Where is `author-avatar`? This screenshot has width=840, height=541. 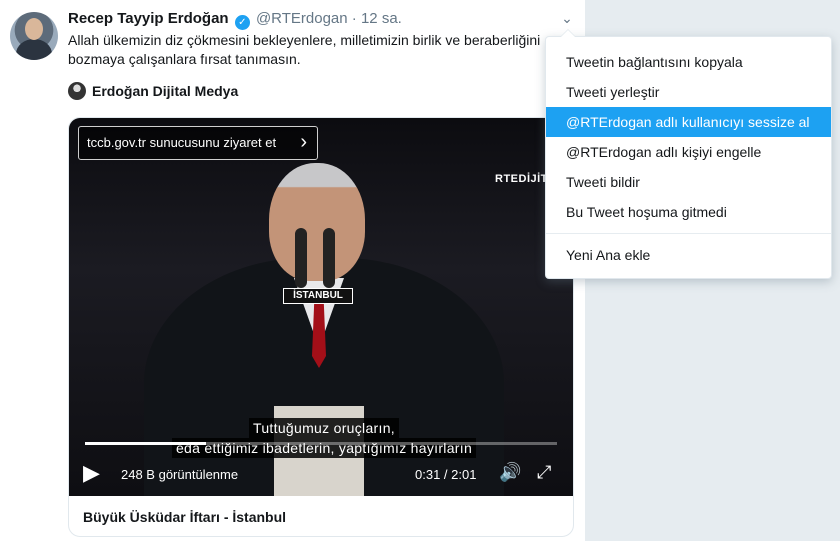 author-avatar is located at coordinates (34, 36).